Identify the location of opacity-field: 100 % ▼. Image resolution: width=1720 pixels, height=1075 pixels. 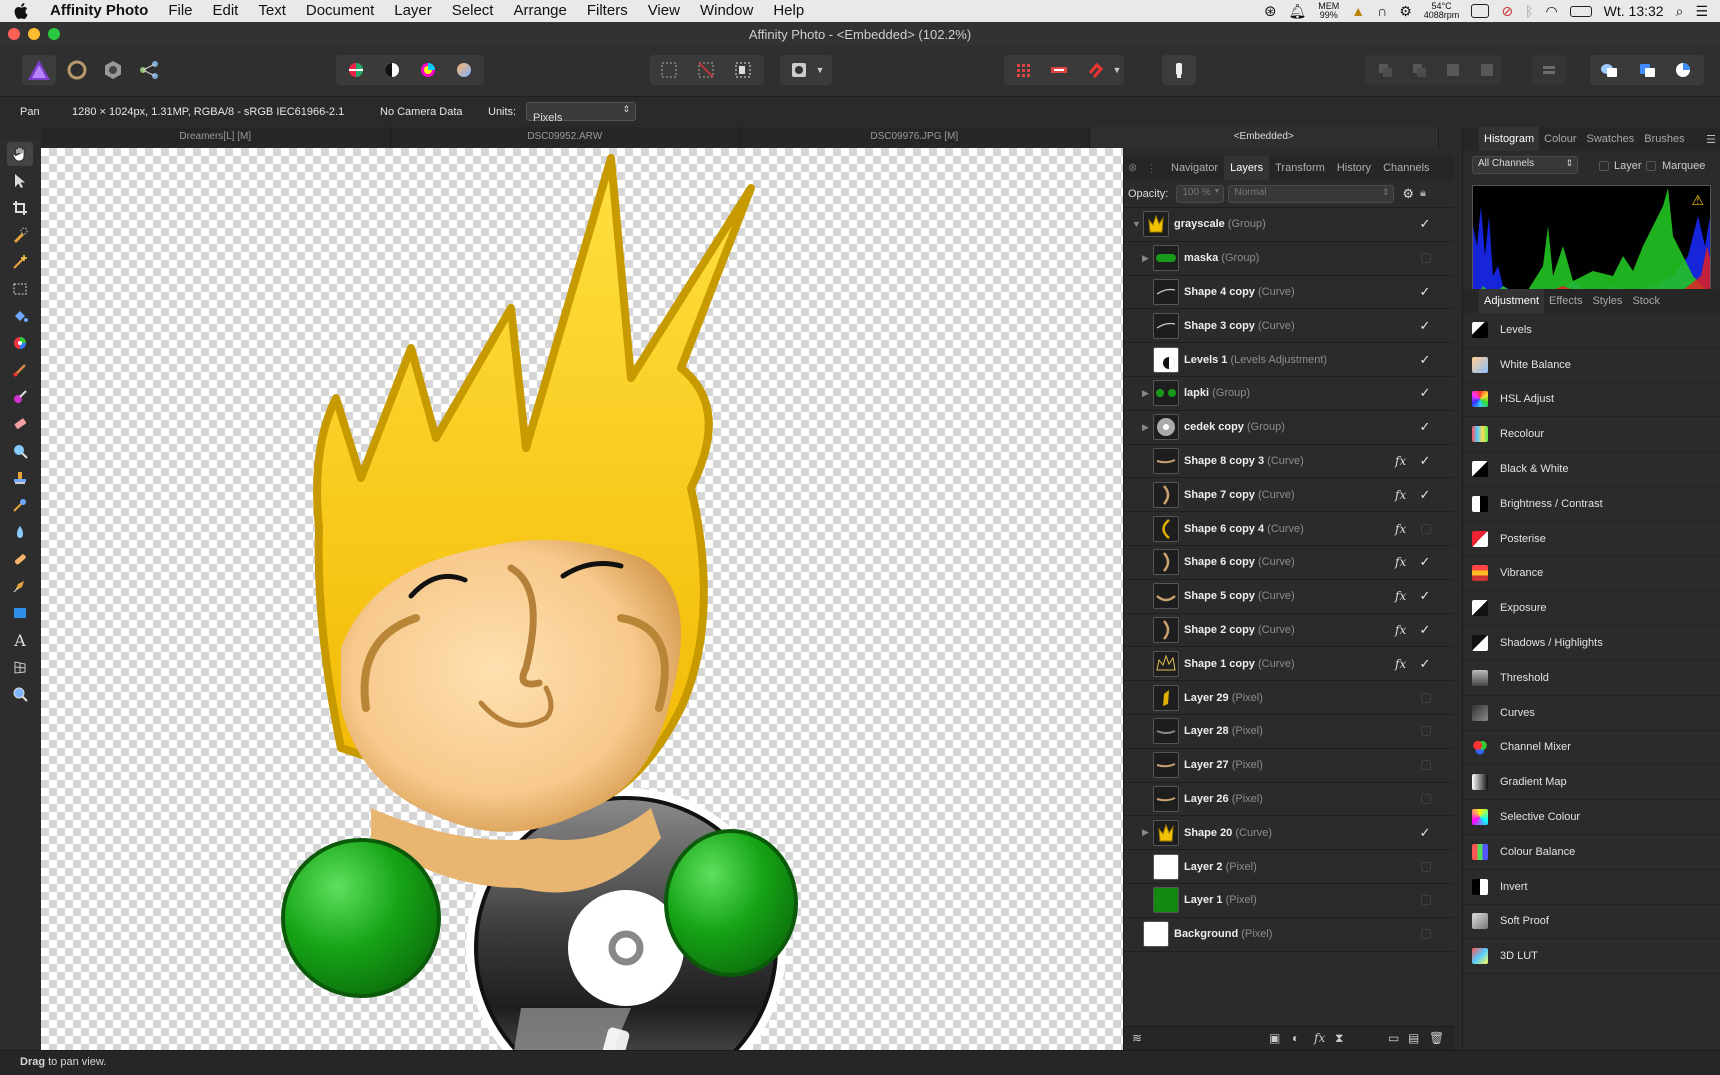
(1200, 193).